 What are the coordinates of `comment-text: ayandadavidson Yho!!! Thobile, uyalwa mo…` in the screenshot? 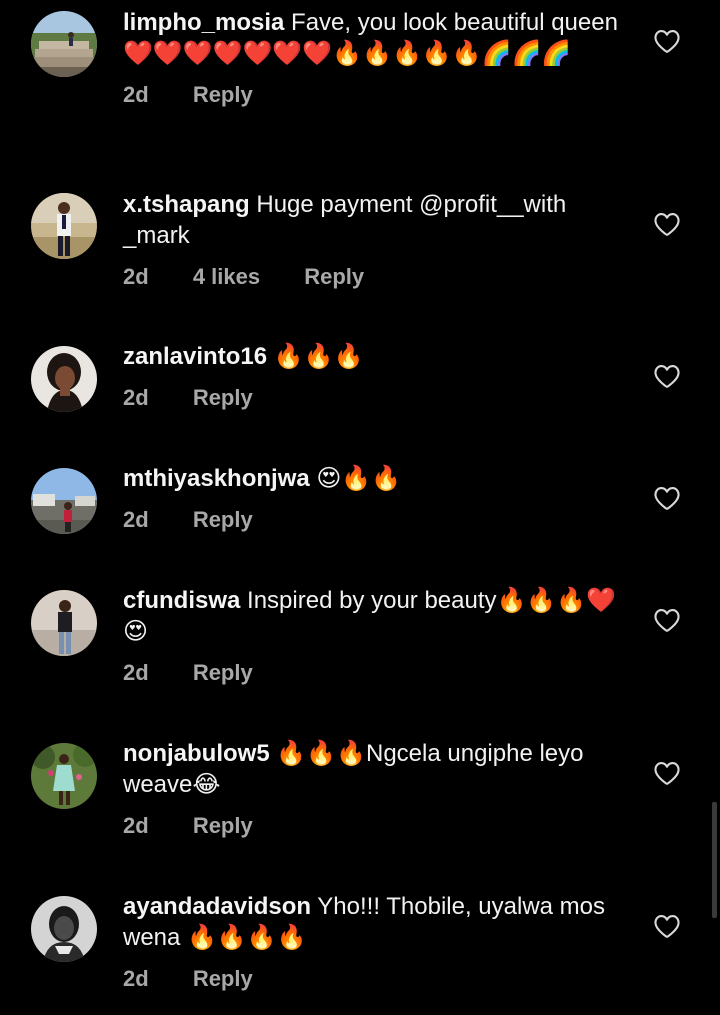 It's located at (373, 922).